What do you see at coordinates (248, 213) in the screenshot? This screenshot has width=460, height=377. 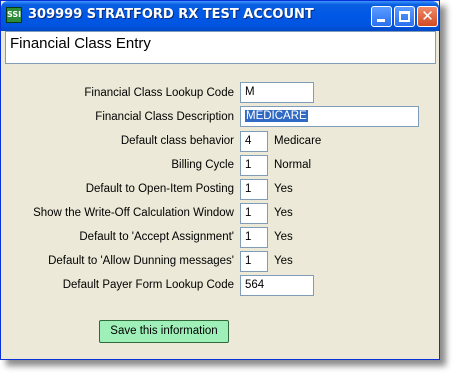 I see `write-off-value: 1` at bounding box center [248, 213].